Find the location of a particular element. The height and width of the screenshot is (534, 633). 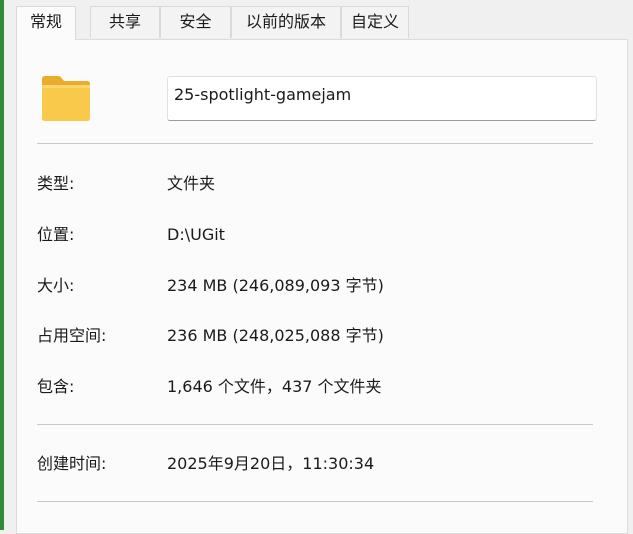

folder-name-field: 25-spotlight-gamejam is located at coordinates (382, 98).